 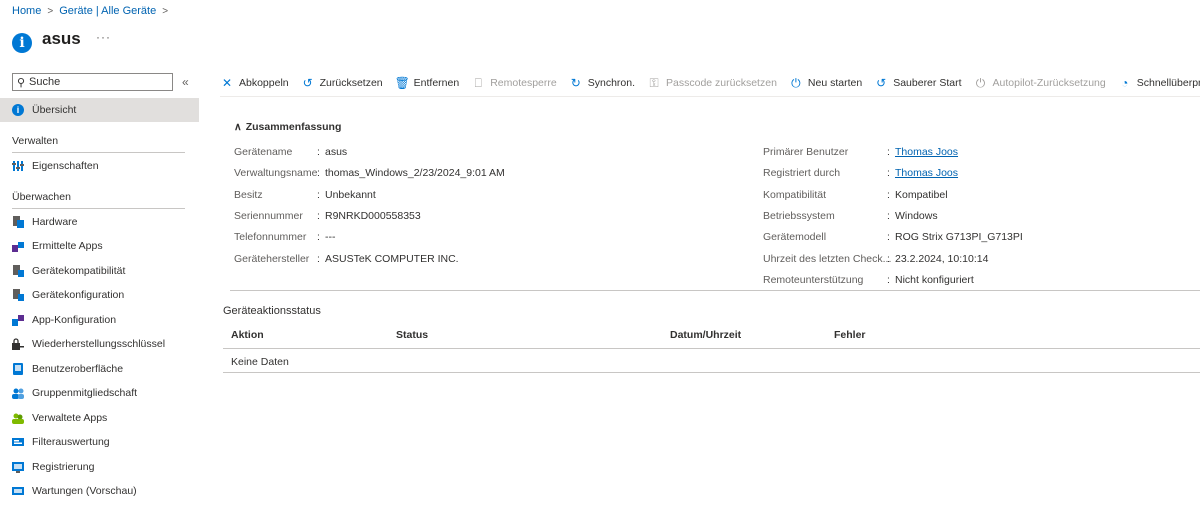 What do you see at coordinates (99, 110) in the screenshot?
I see `sidebar-item-overview: i Übersicht` at bounding box center [99, 110].